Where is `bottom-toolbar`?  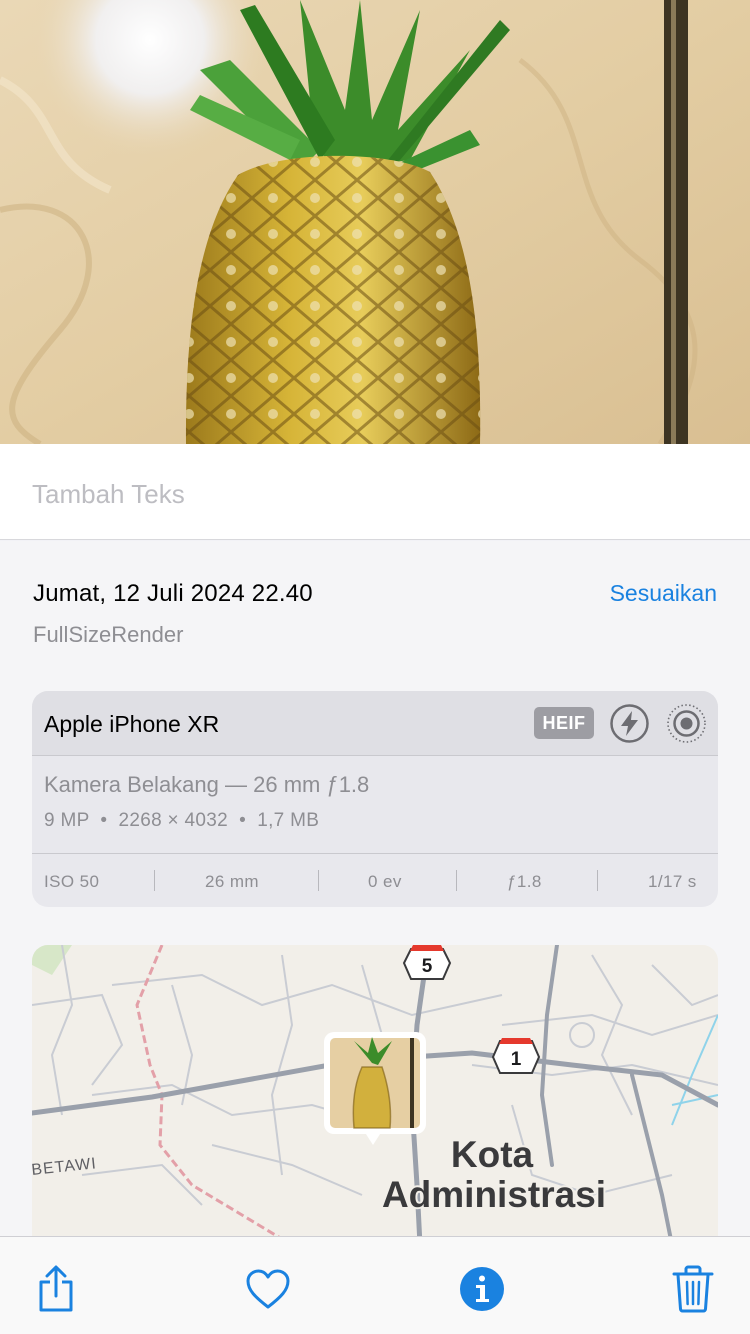
bottom-toolbar is located at coordinates (375, 1285).